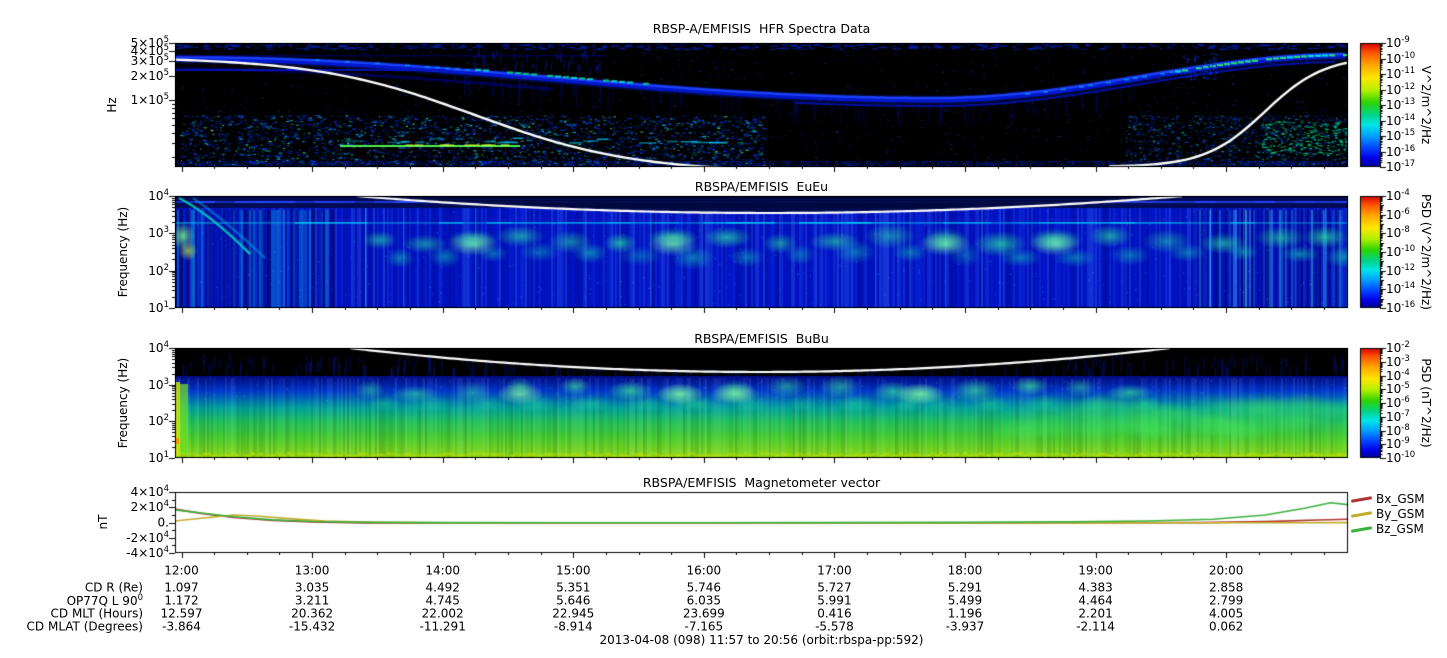 Image resolution: width=1447 pixels, height=658 pixels. I want to click on colorbar-tick-label: 10-3, so click(1398, 361).